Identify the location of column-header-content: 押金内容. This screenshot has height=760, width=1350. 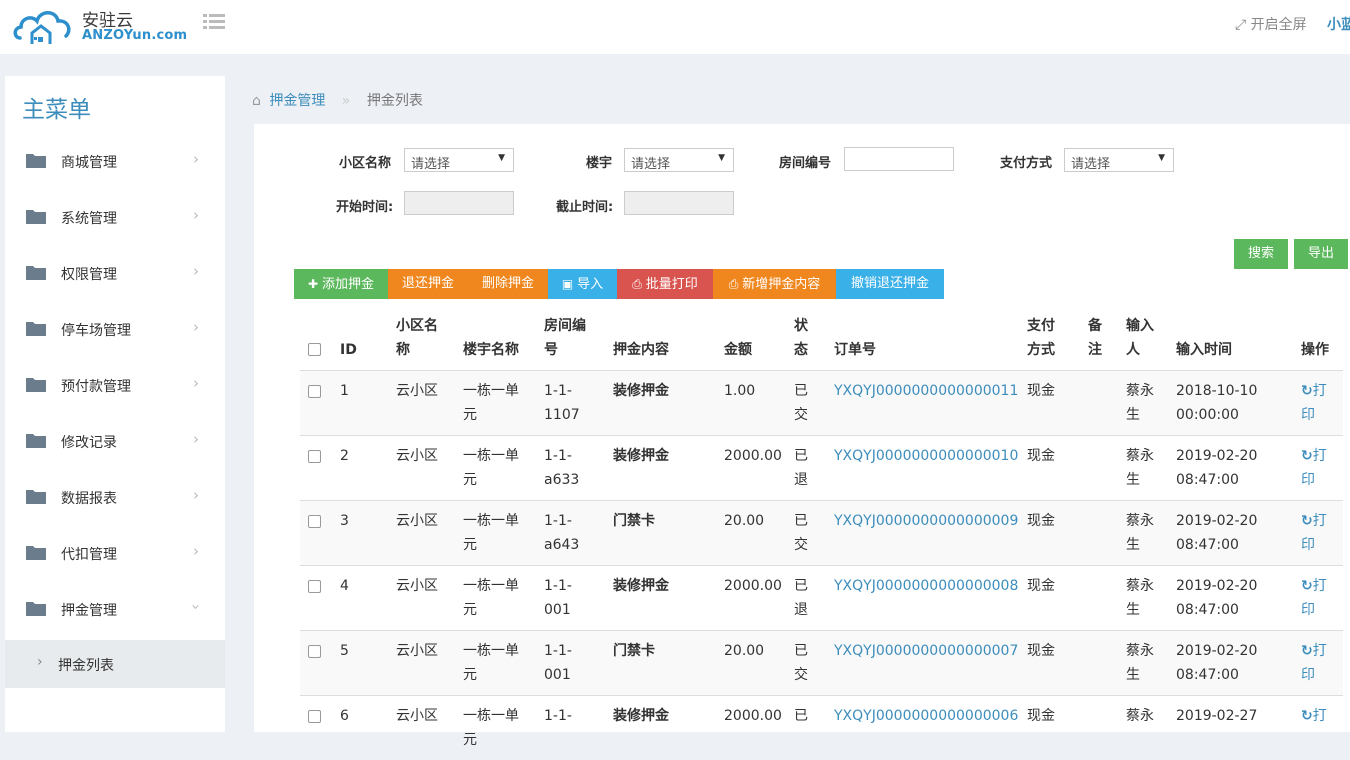
(641, 350).